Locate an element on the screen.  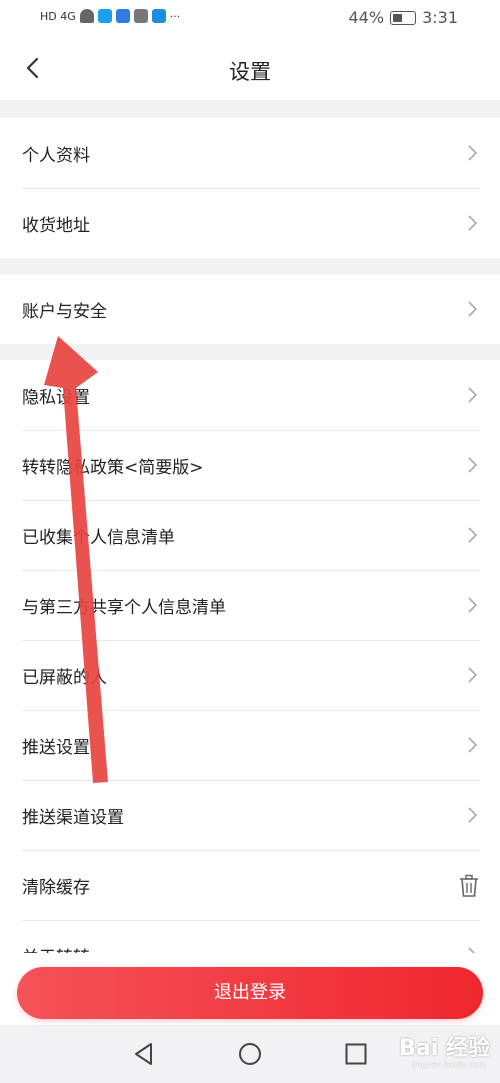
baidu-watermark: Bai 经验 is located at coordinates (444, 1048).